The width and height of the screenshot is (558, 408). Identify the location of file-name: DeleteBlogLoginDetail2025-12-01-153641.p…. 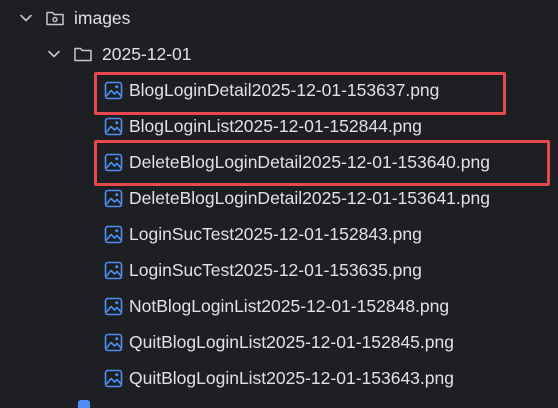
(309, 198).